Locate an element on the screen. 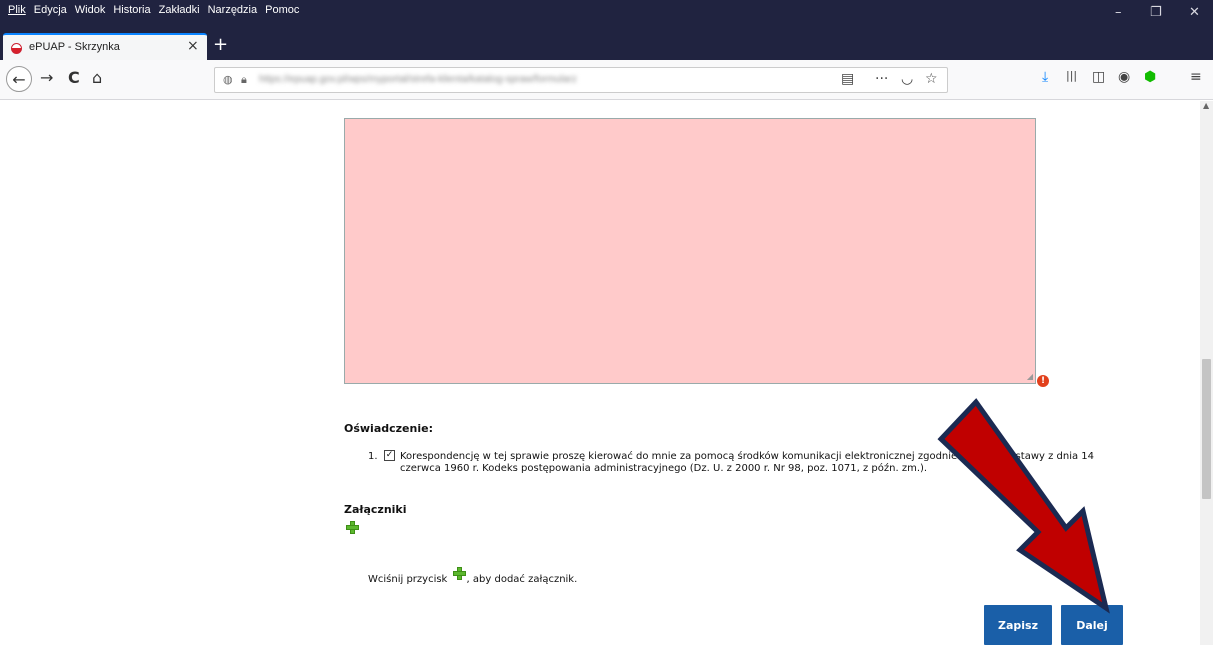 This screenshot has width=1213, height=645. reader-view-icon: ▤ is located at coordinates (847, 79).